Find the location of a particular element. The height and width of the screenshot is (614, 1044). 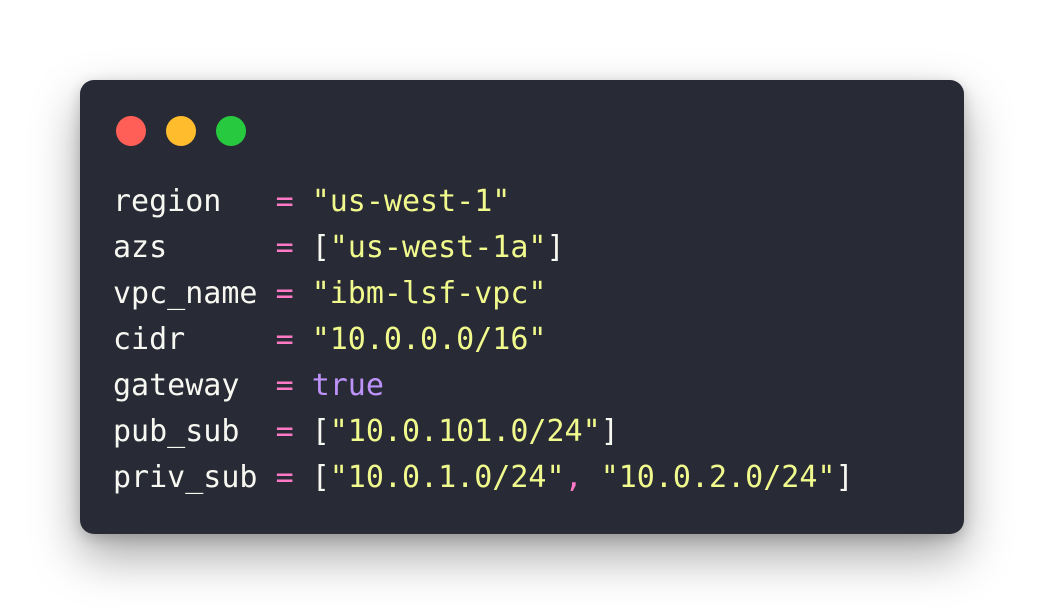

code-string: "10.0.1.0/24" is located at coordinates (447, 477).